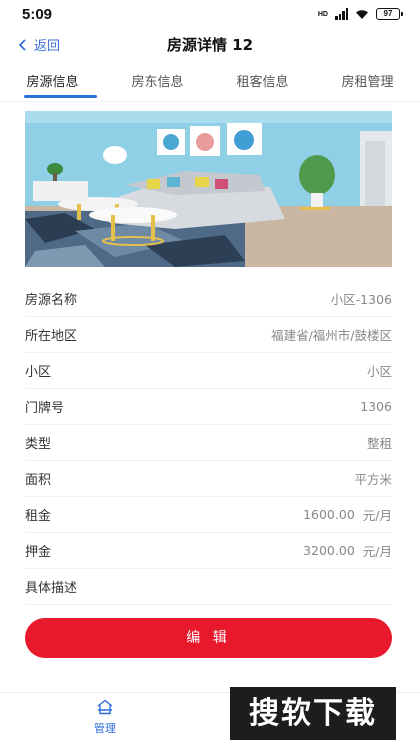 The height and width of the screenshot is (746, 420). Describe the element at coordinates (52, 81) in the screenshot. I see `tab-property-info: 房源信息` at that location.